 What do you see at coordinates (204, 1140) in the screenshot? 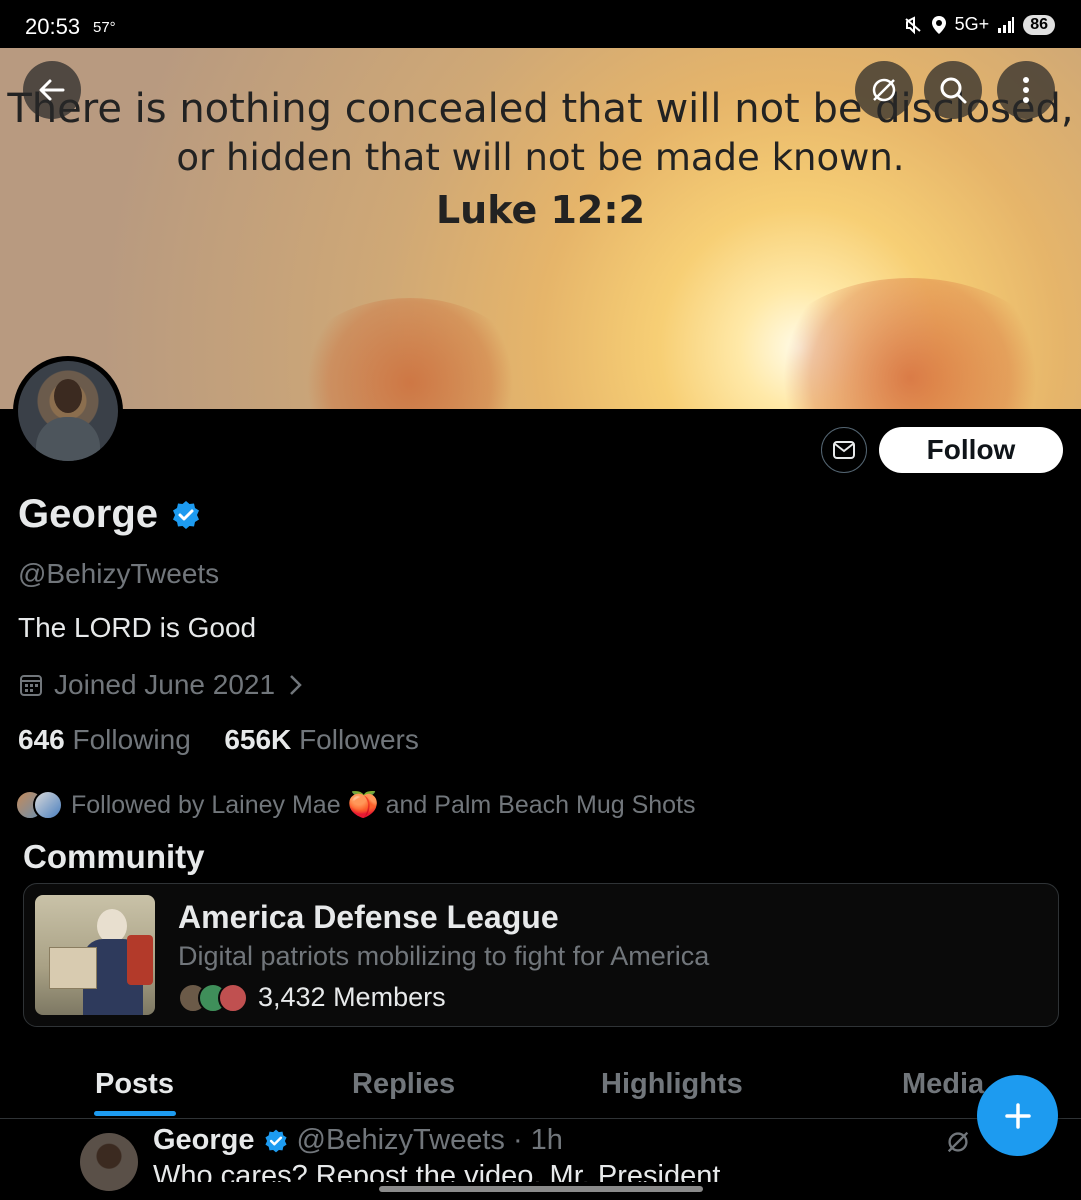
I see `post-author-name: George` at bounding box center [204, 1140].